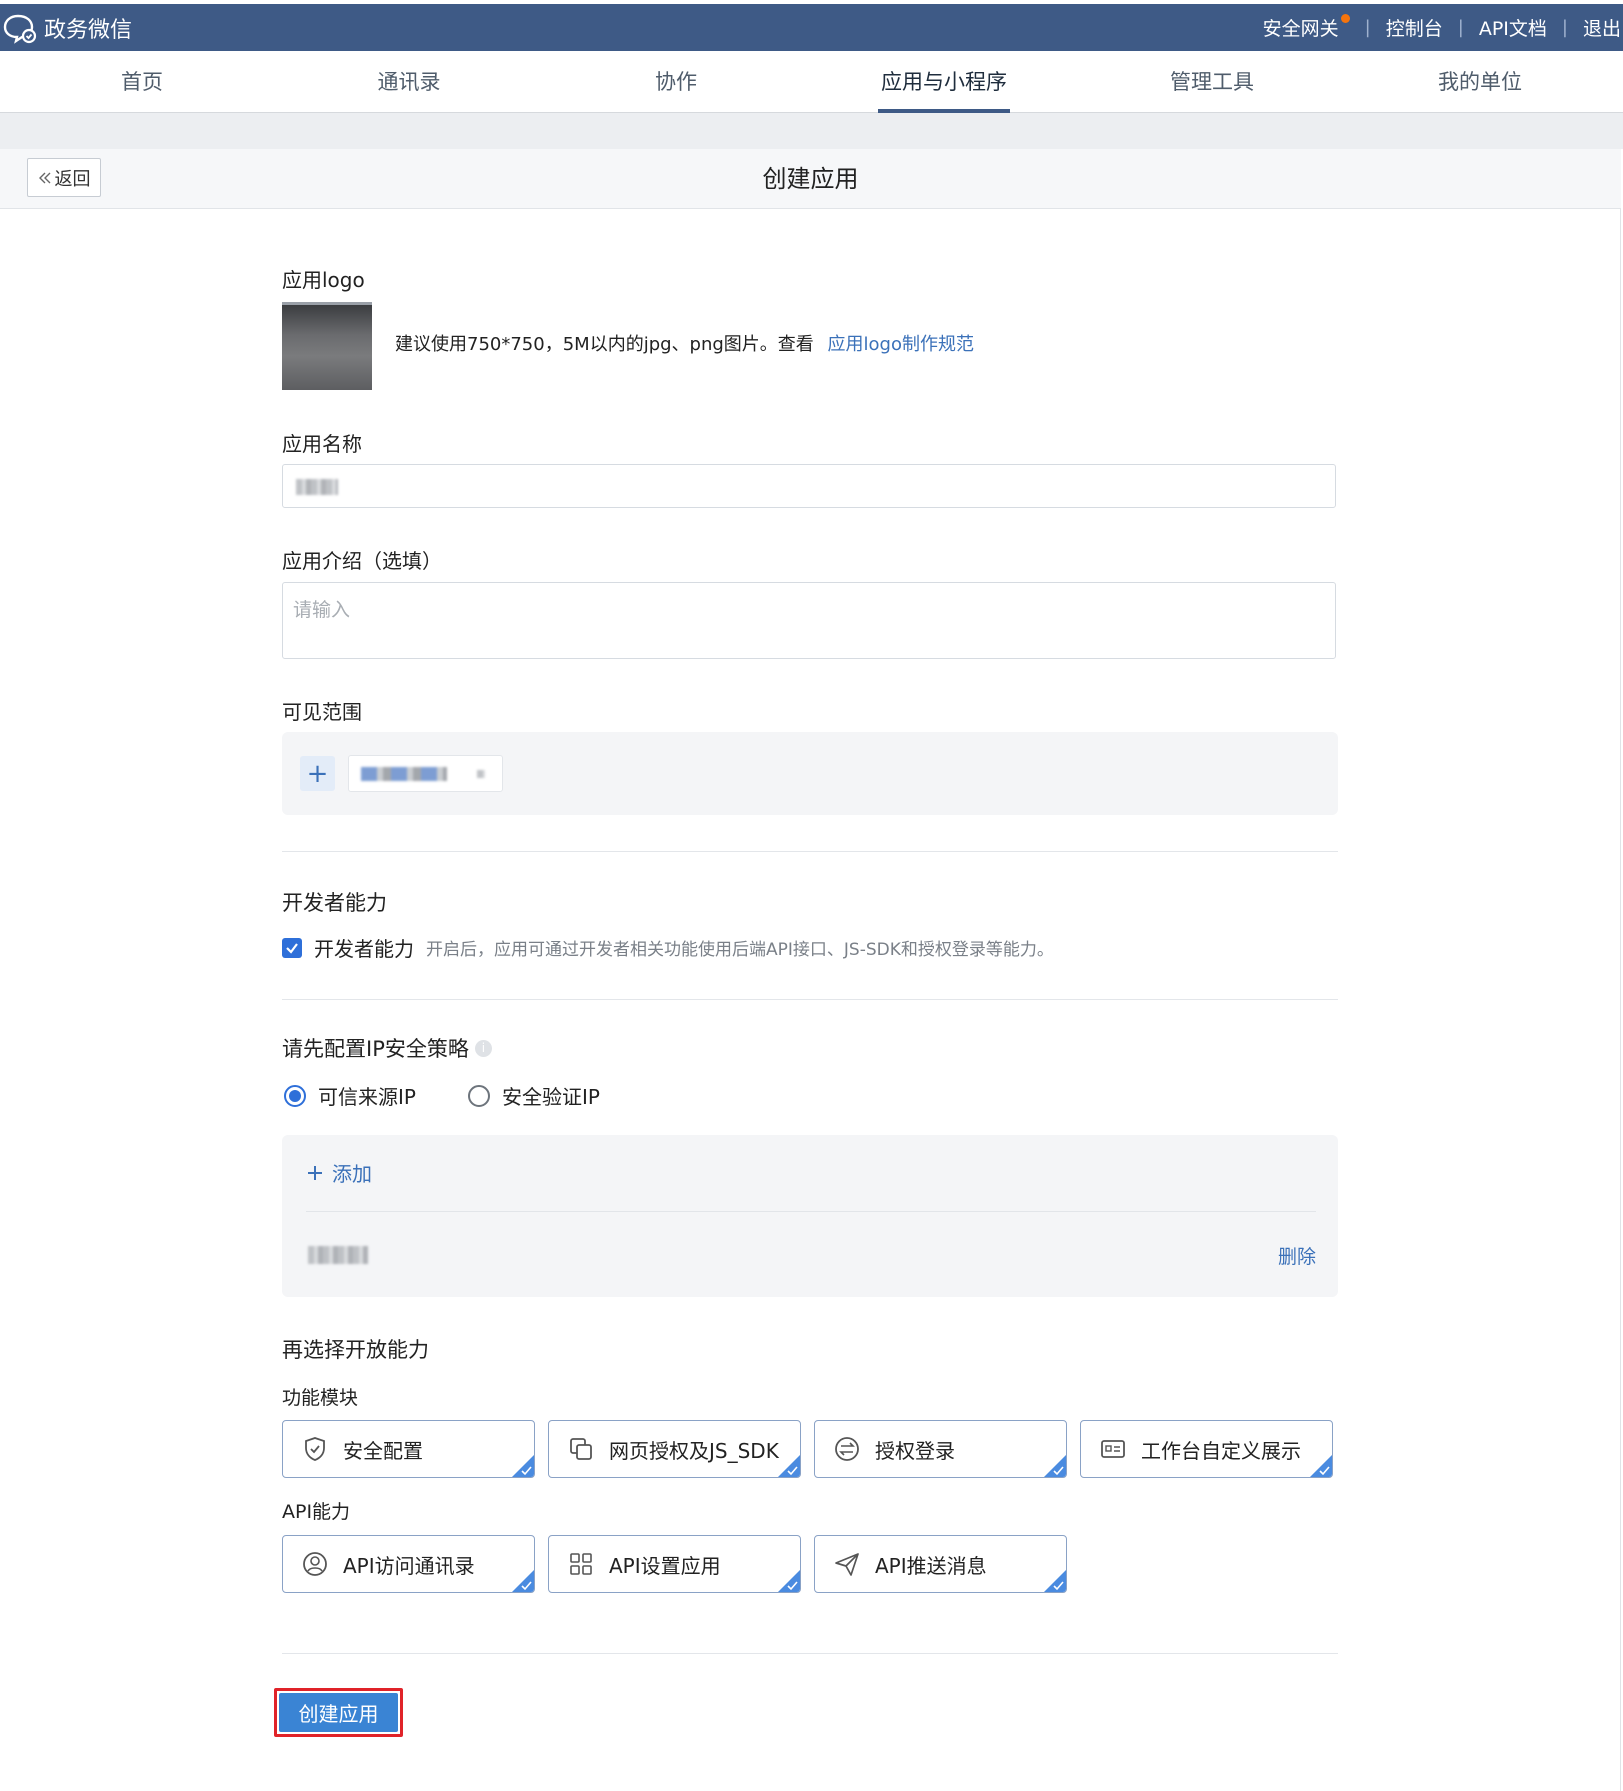 This screenshot has height=1791, width=1623. What do you see at coordinates (811, 131) in the screenshot?
I see `spacer-band` at bounding box center [811, 131].